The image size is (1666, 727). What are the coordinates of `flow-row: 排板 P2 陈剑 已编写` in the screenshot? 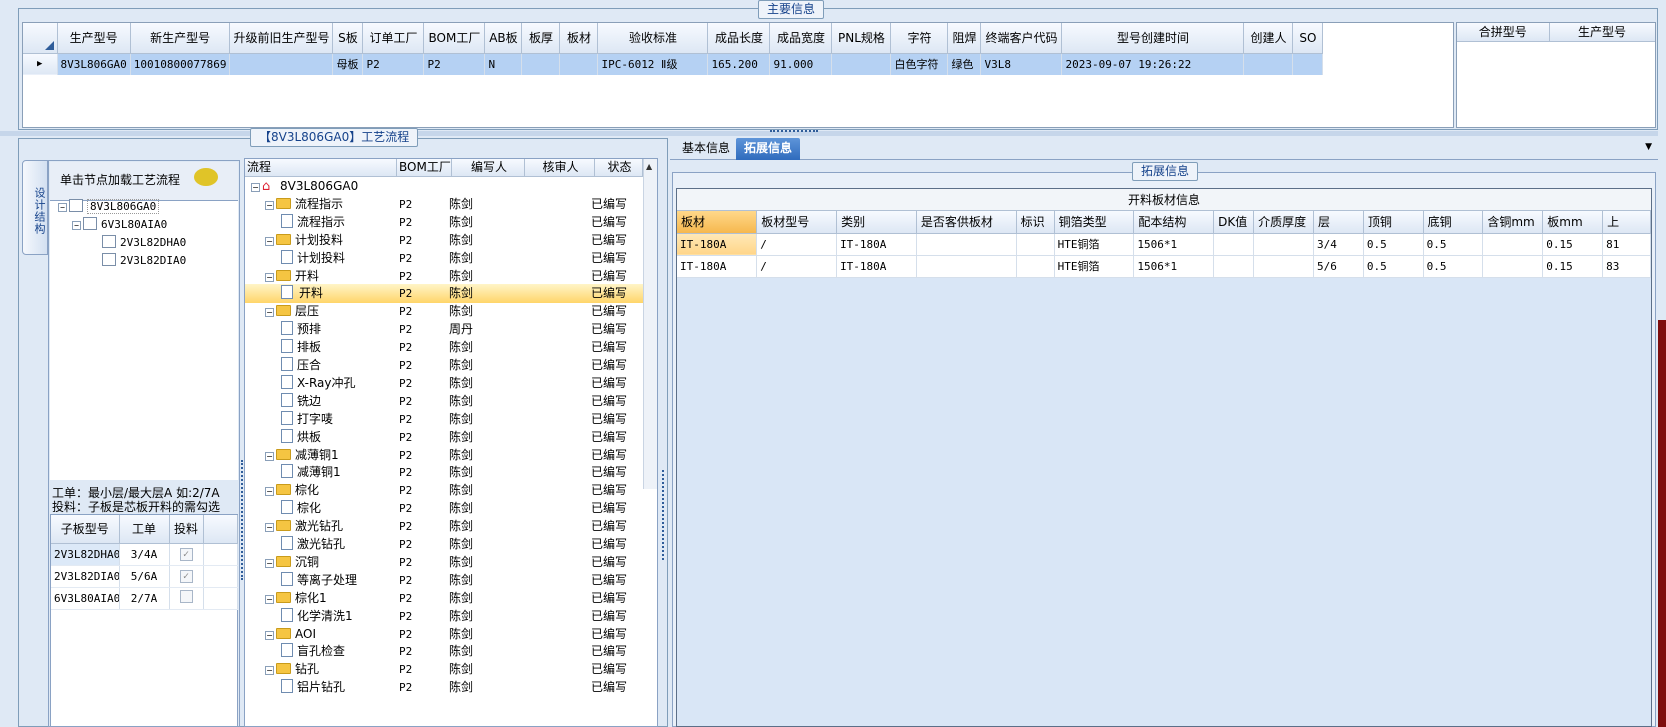 It's located at (445, 347).